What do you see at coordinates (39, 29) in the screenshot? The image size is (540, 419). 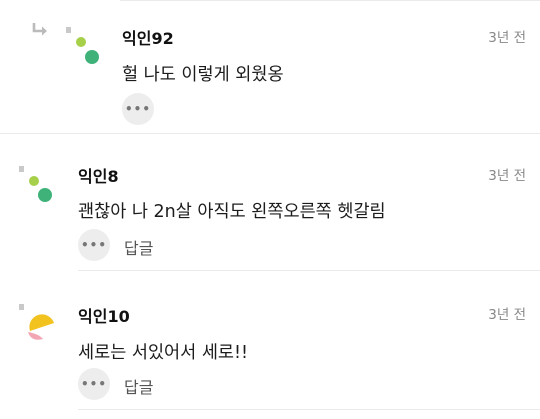 I see `reply-arrow-icon` at bounding box center [39, 29].